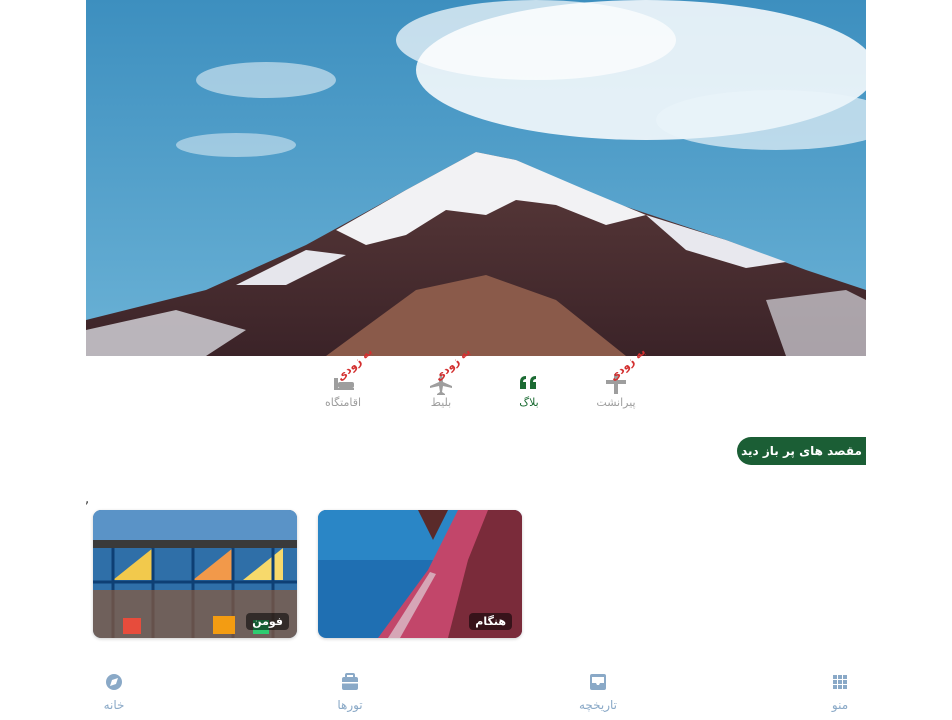 The height and width of the screenshot is (720, 952). I want to click on quick-link-tool: پیرانشت به زودی, so click(616, 381).